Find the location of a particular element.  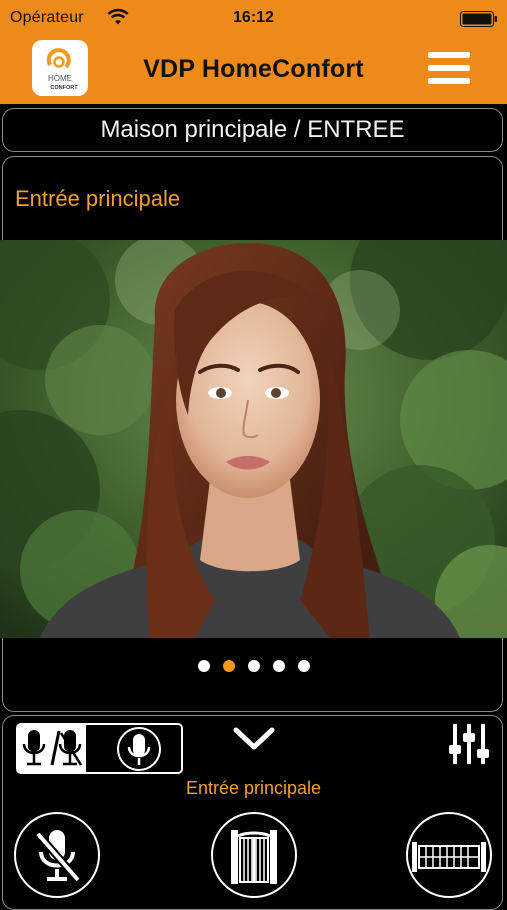

collapse-button is located at coordinates (254, 738).